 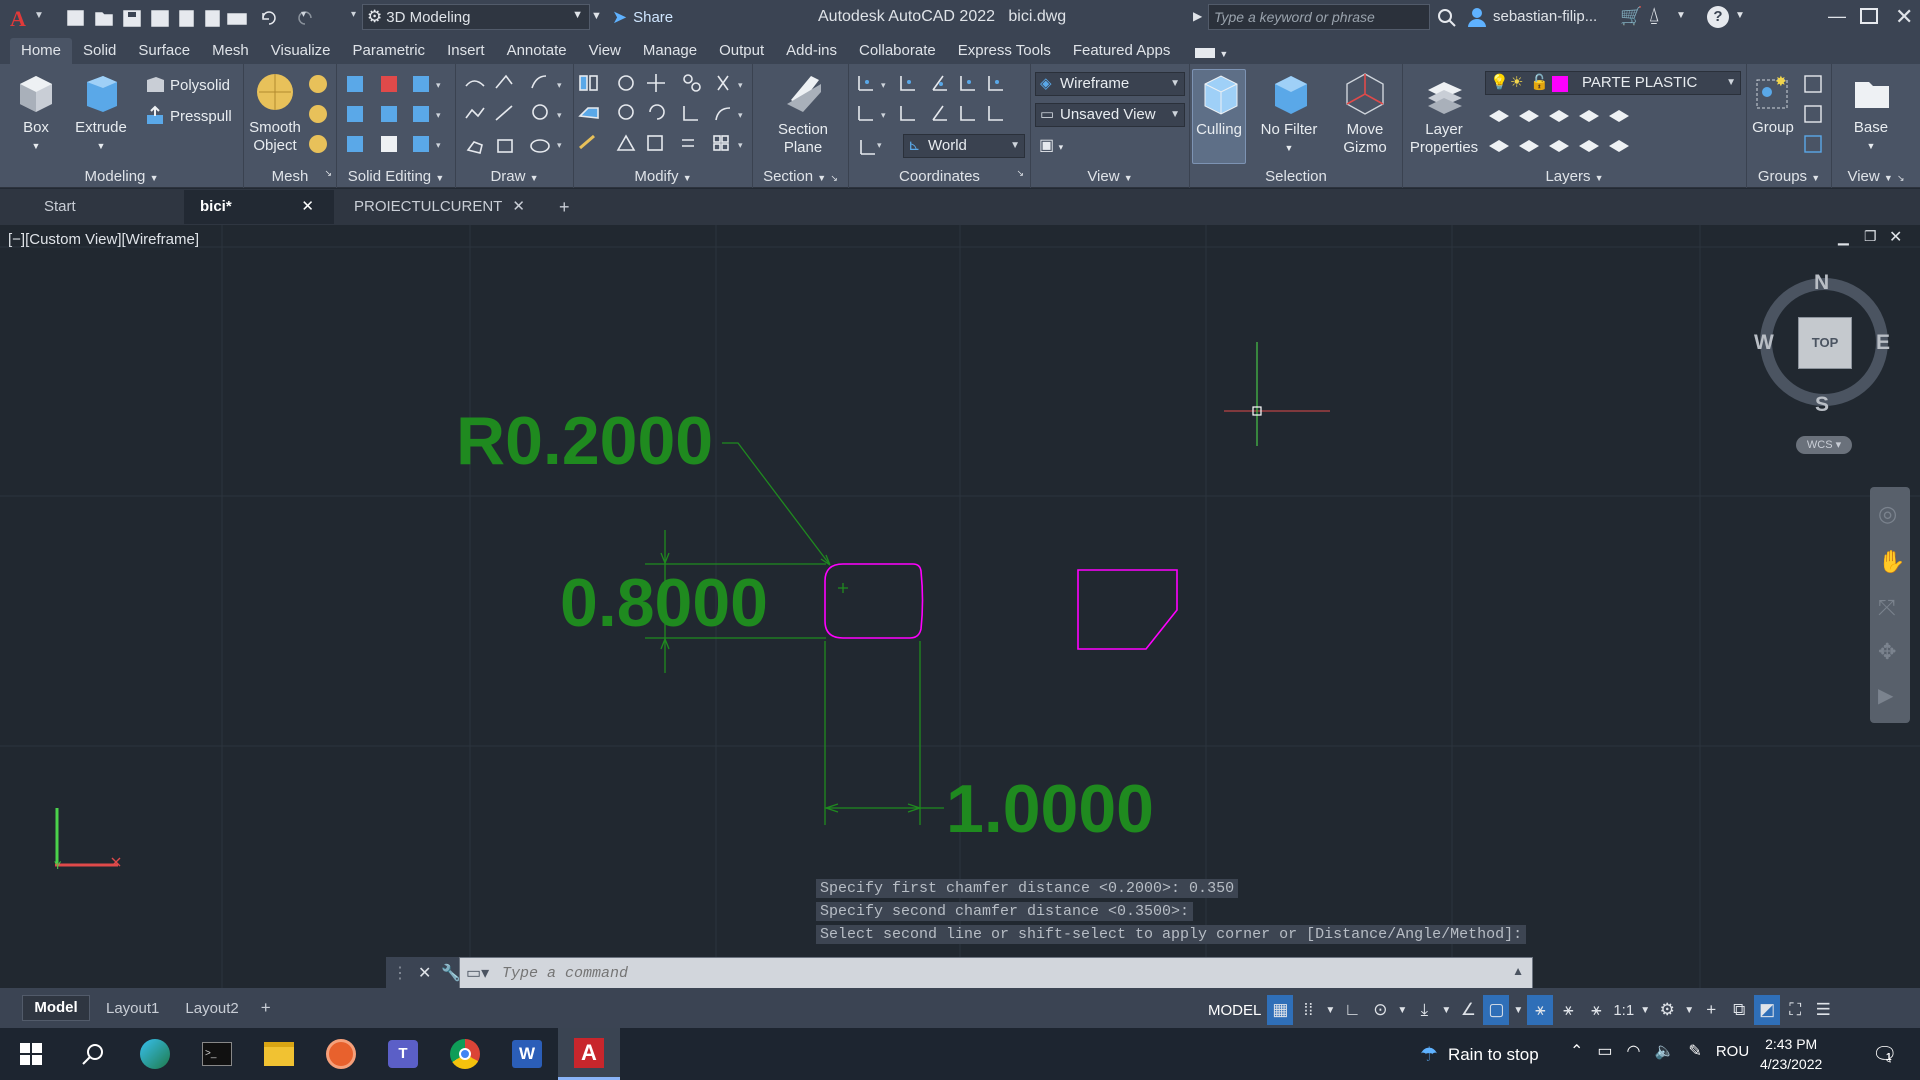 What do you see at coordinates (41, 51) in the screenshot?
I see `tab-home: Home` at bounding box center [41, 51].